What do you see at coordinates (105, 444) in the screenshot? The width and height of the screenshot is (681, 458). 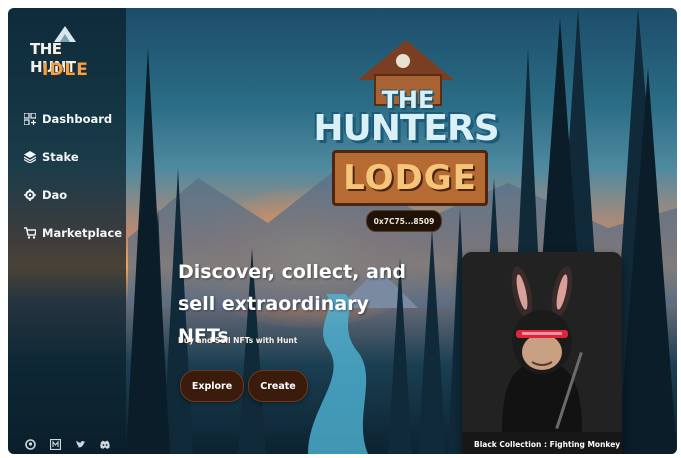 I see `discord-icon` at bounding box center [105, 444].